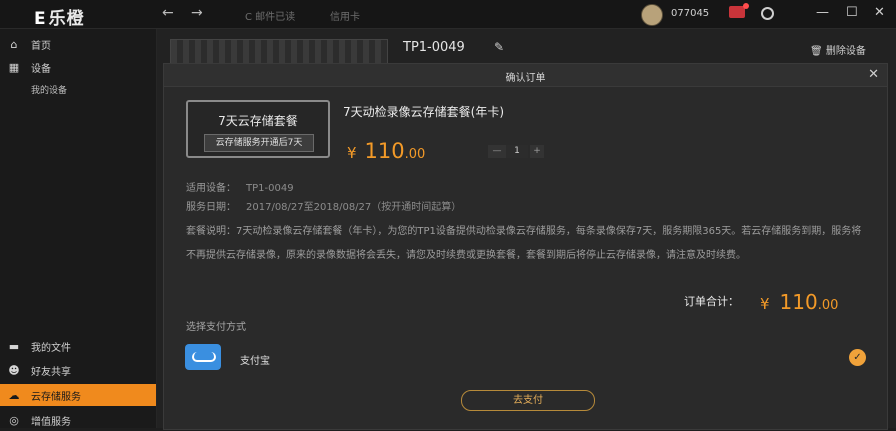 This screenshot has height=431, width=896. What do you see at coordinates (497, 151) in the screenshot?
I see `quantity-minus-button: —` at bounding box center [497, 151].